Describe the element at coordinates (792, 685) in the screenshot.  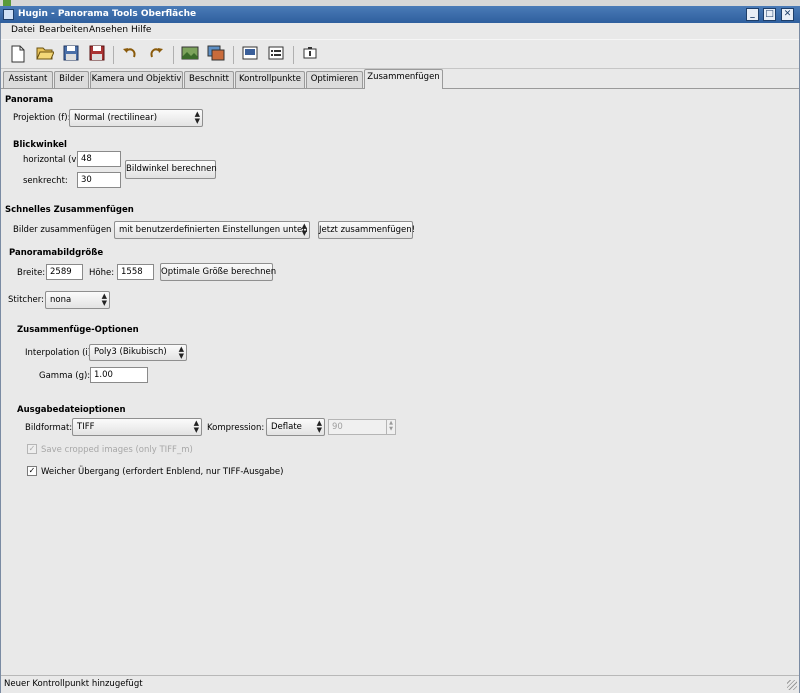
I see `resize-grip-icon` at that location.